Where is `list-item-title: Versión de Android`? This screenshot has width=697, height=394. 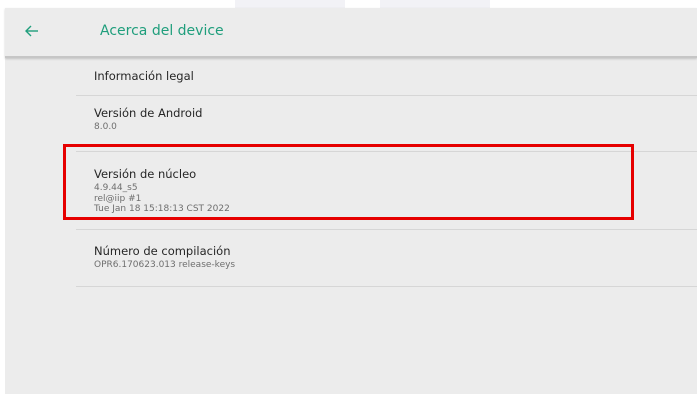 list-item-title: Versión de Android is located at coordinates (148, 113).